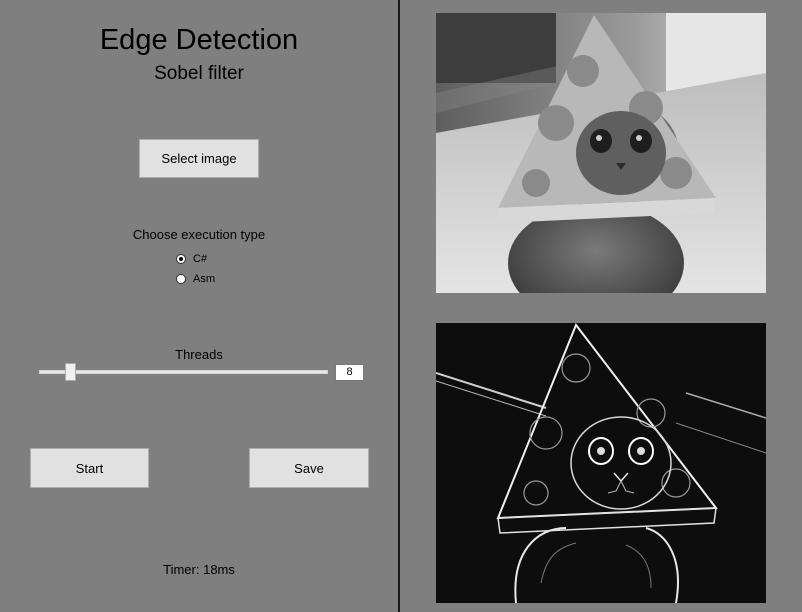 The height and width of the screenshot is (612, 802). Describe the element at coordinates (89, 468) in the screenshot. I see `start-button: Start` at that location.